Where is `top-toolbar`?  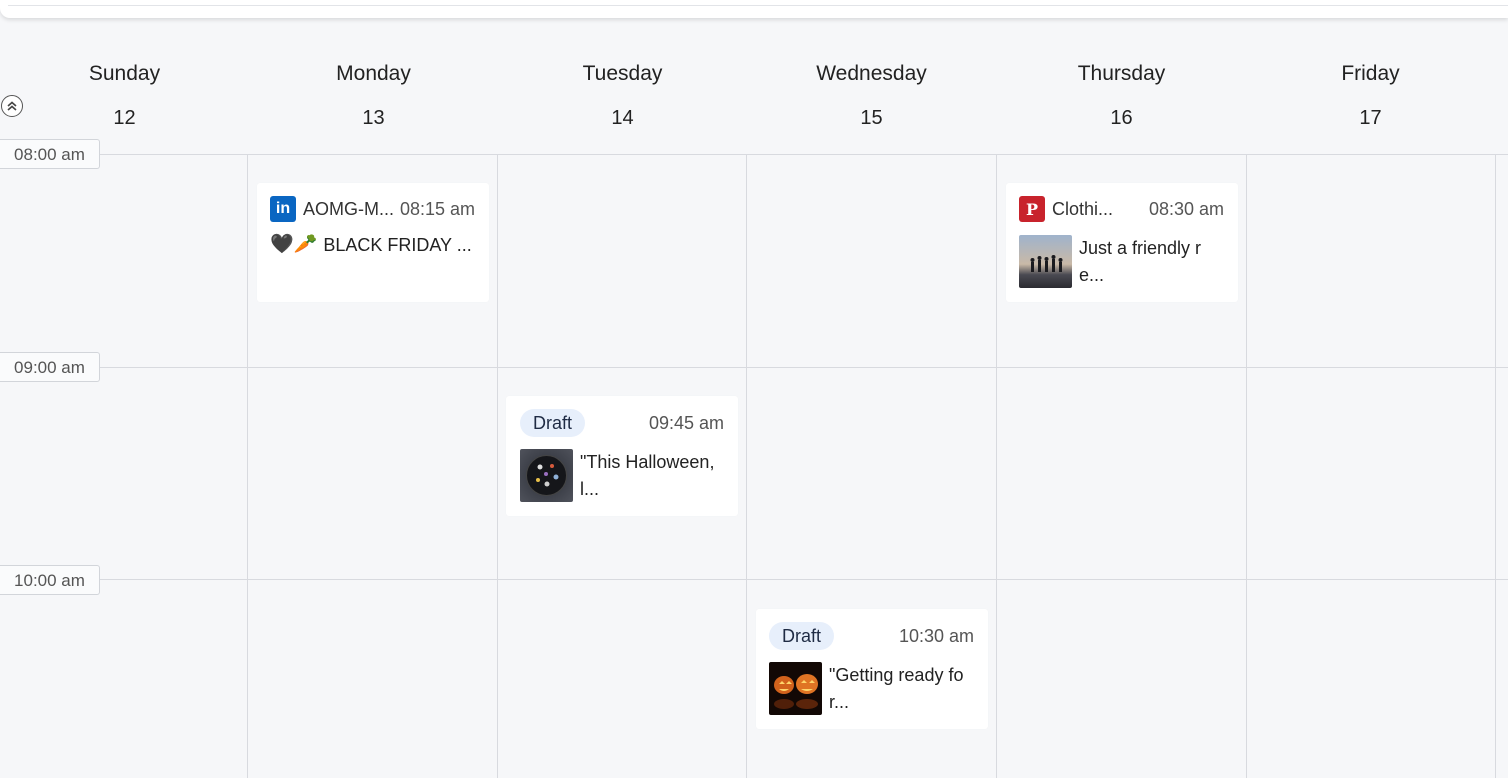
top-toolbar is located at coordinates (754, 9).